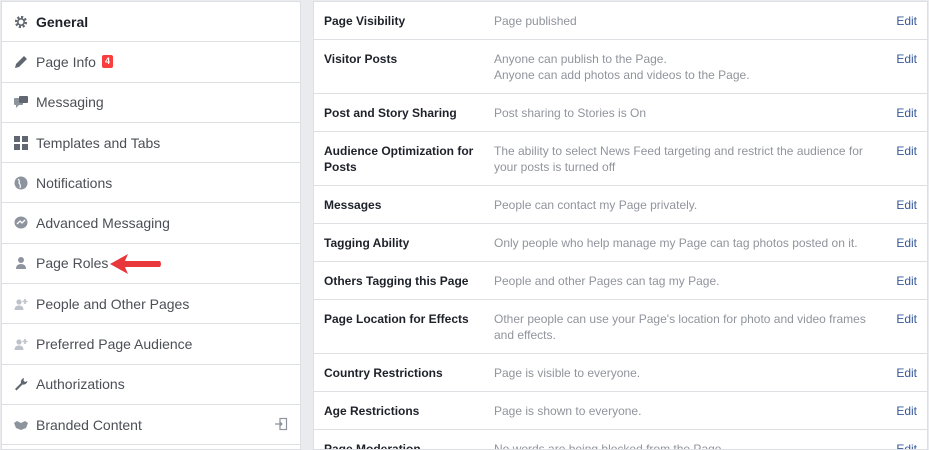  What do you see at coordinates (135, 264) in the screenshot?
I see `red-arrow-annotation` at bounding box center [135, 264].